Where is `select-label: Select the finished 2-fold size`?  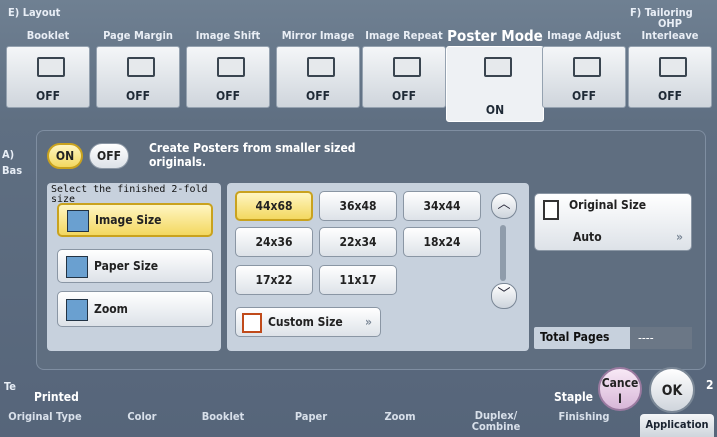
select-label: Select the finished 2-fold size is located at coordinates (129, 194).